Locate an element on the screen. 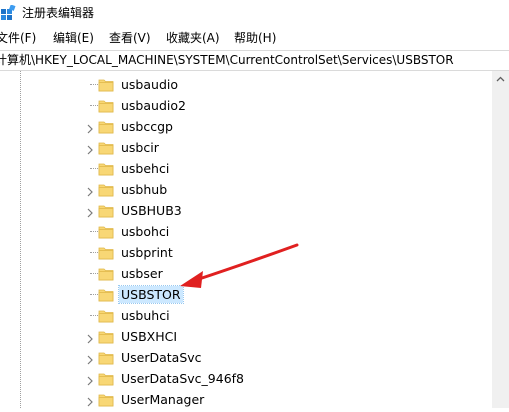  tree-item-label: USBSTOR is located at coordinates (151, 294).